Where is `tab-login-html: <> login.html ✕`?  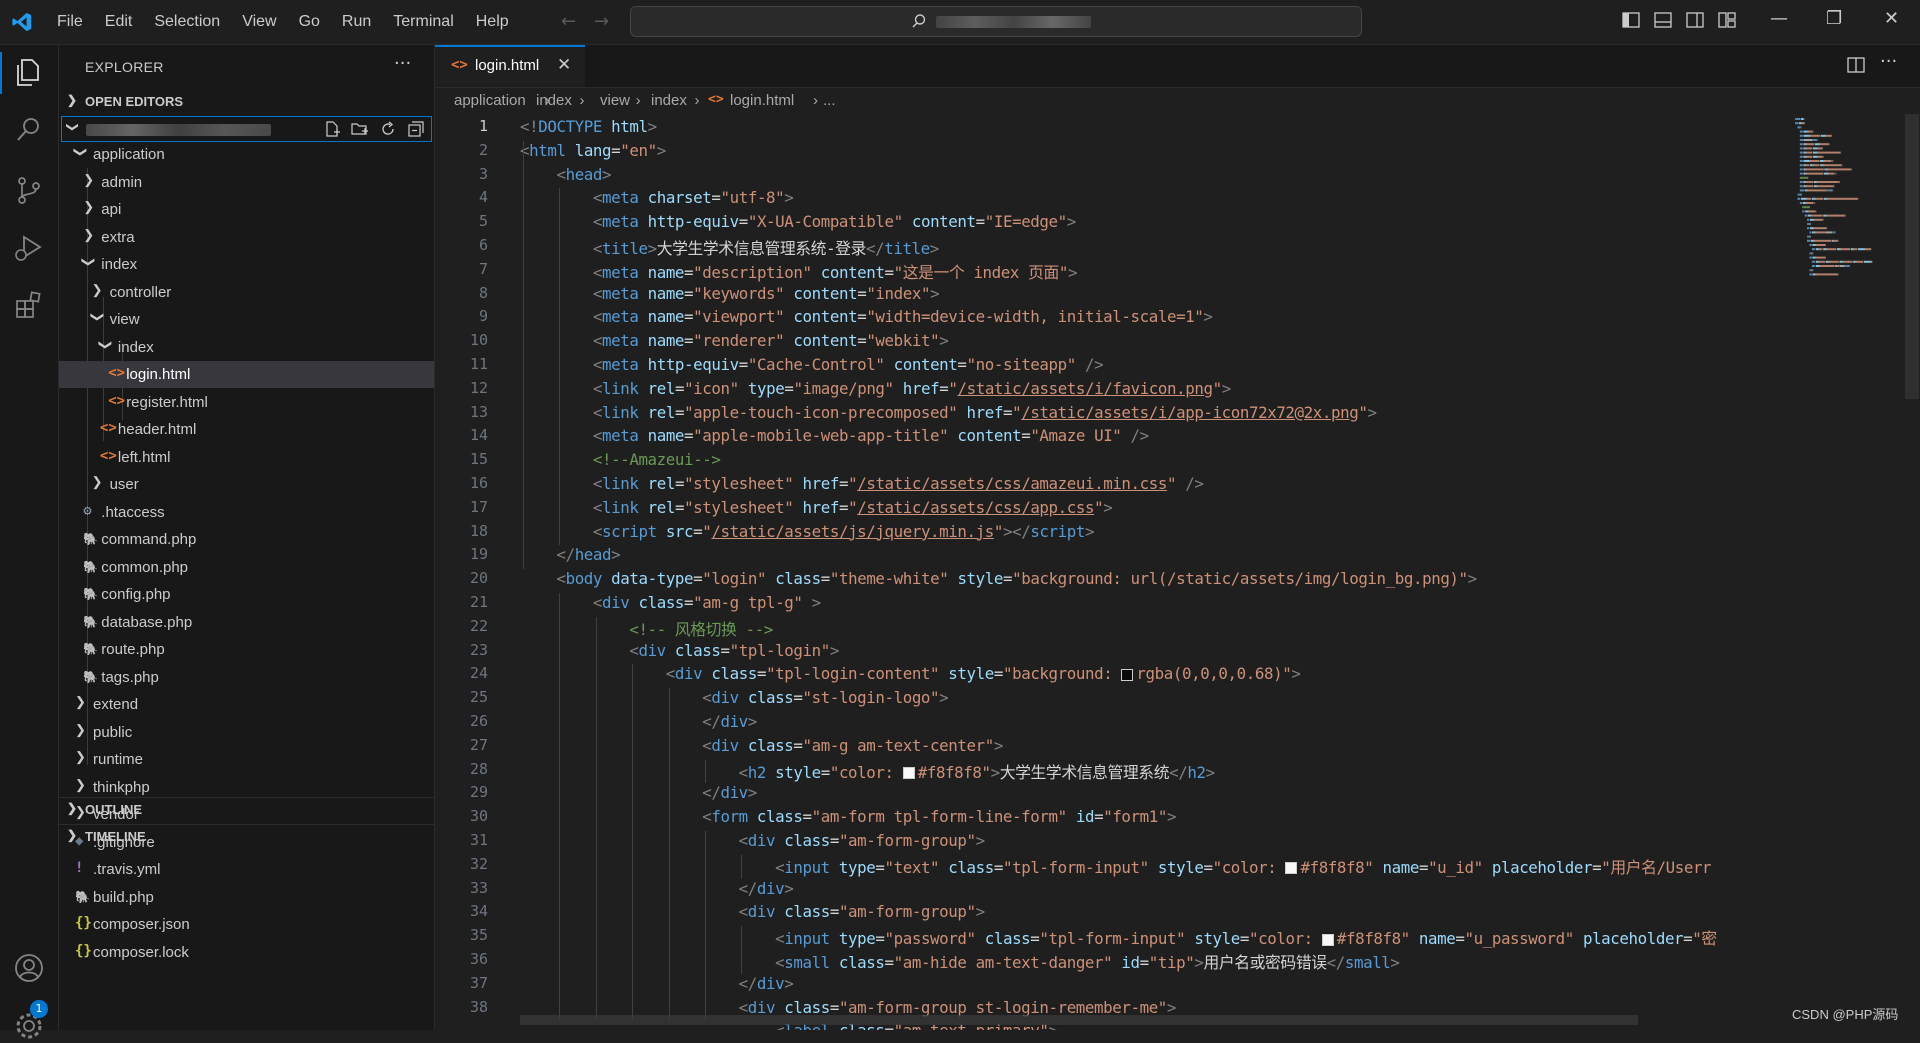
tab-login-html: <> login.html ✕ is located at coordinates (510, 66).